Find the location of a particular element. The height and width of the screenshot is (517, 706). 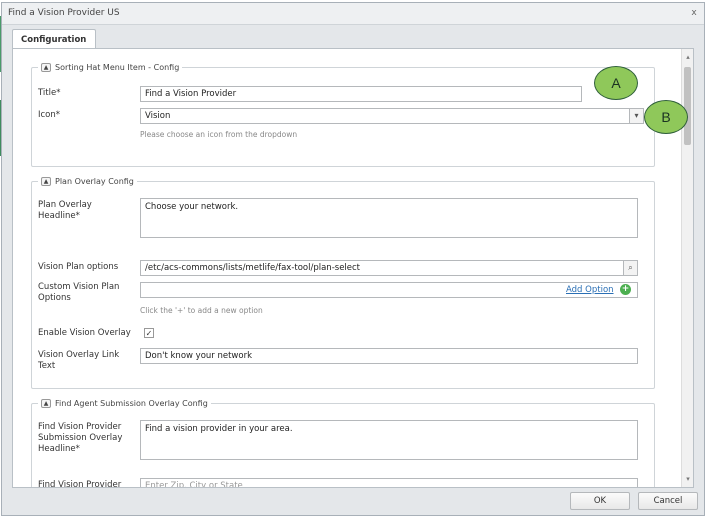

tab-bar: Configuration is located at coordinates (354, 39).